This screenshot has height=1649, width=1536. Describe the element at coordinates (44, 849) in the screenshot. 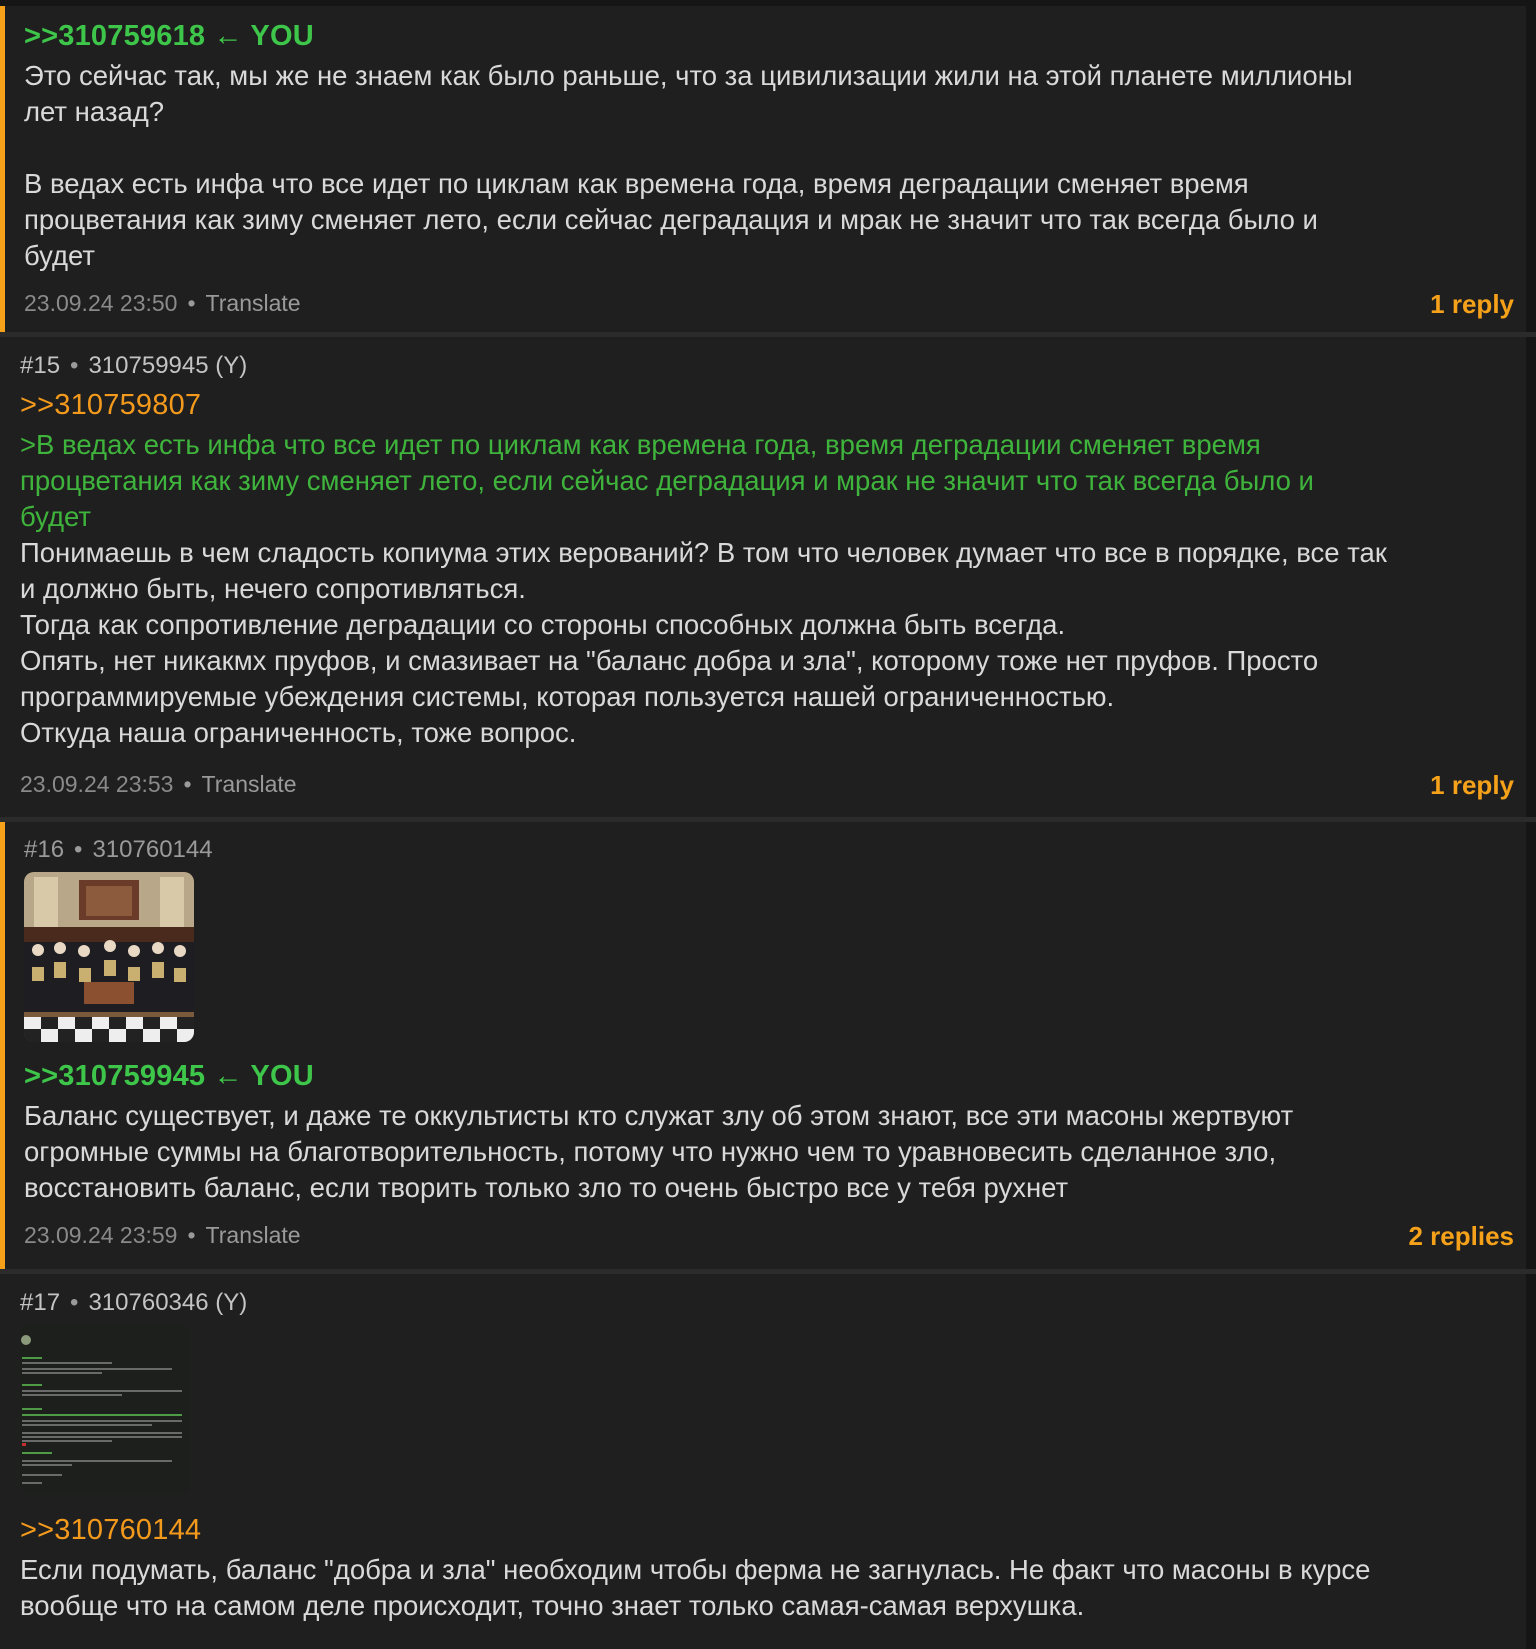

I see `post-number: #16` at that location.